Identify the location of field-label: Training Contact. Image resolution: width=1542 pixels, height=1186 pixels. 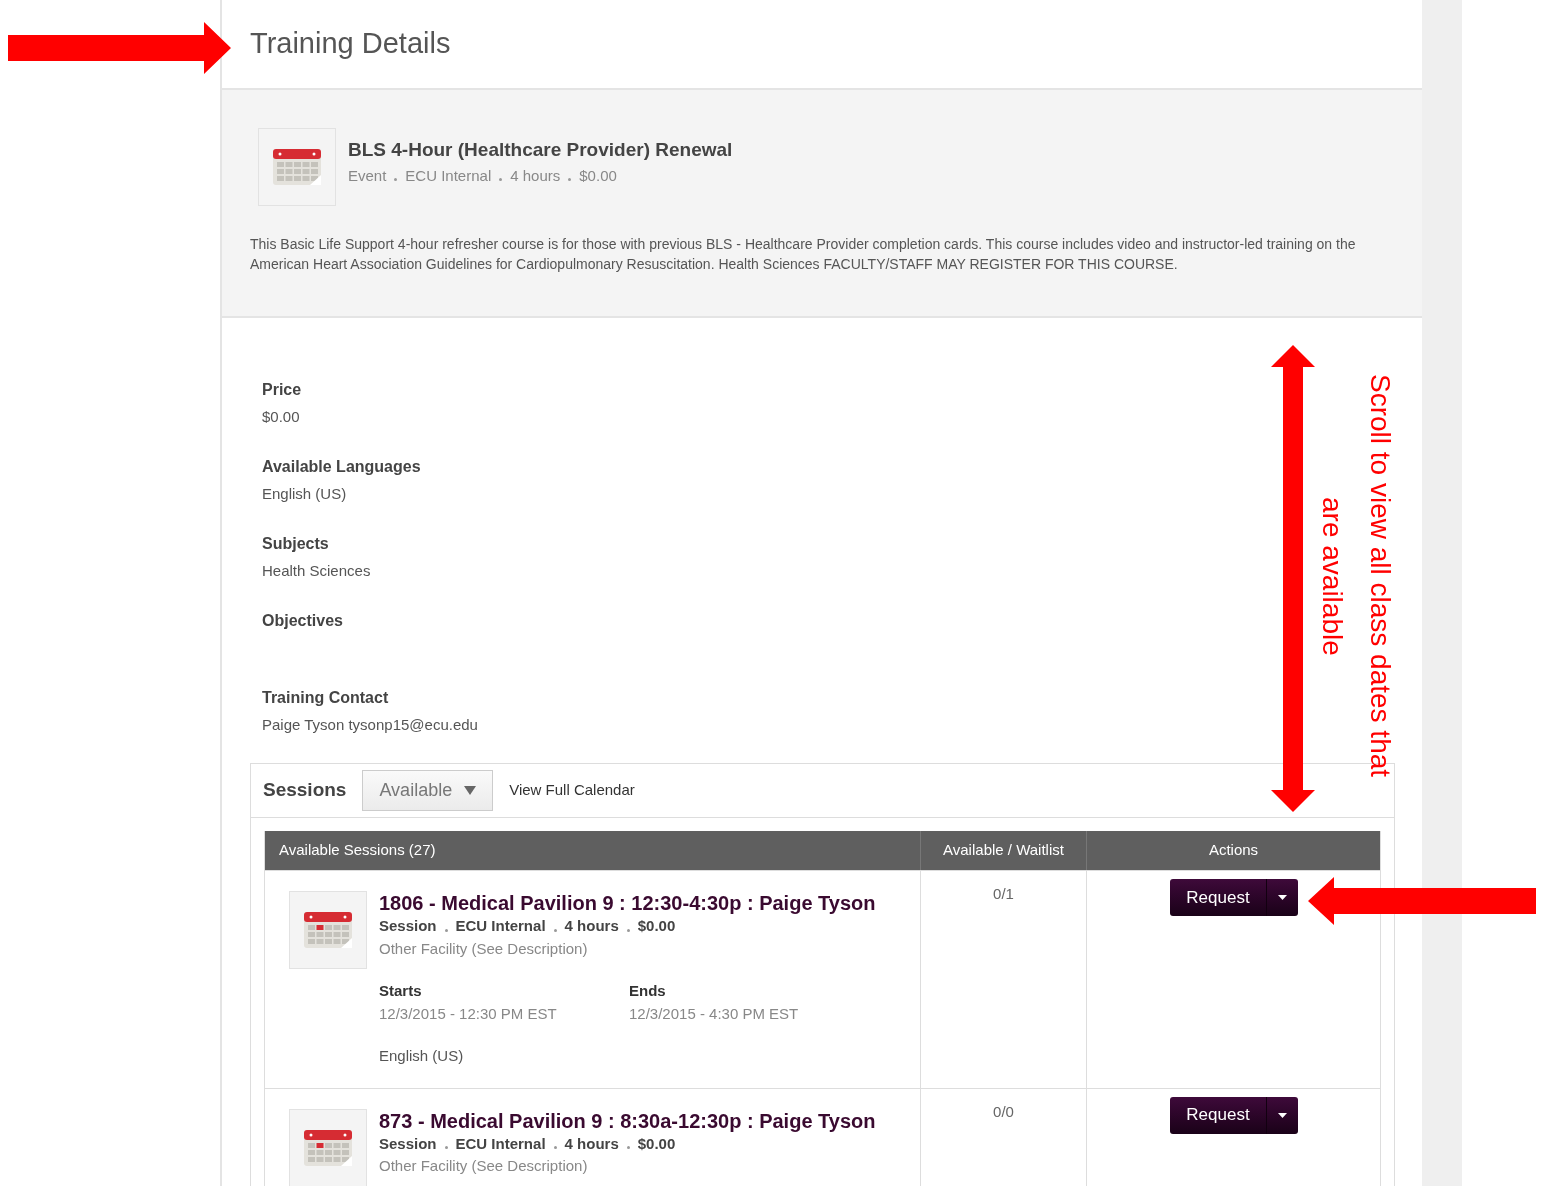
(325, 698).